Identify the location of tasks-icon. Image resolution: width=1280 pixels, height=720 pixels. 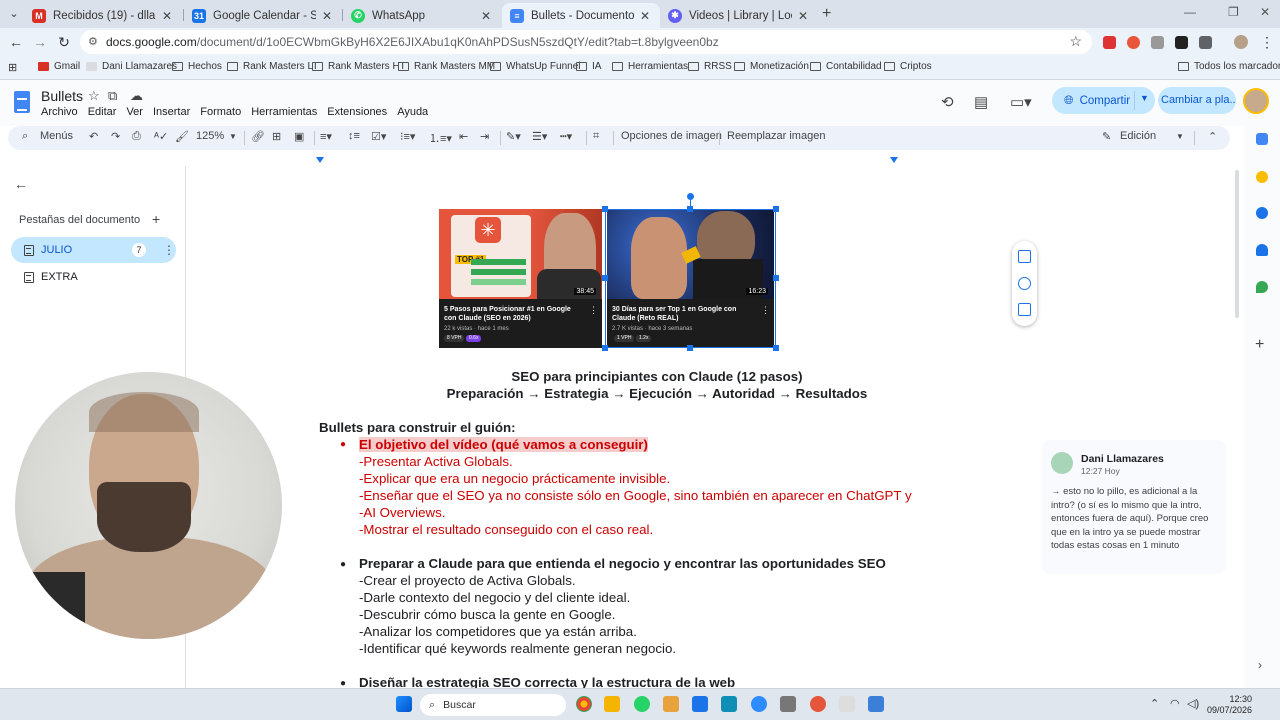
(1262, 213).